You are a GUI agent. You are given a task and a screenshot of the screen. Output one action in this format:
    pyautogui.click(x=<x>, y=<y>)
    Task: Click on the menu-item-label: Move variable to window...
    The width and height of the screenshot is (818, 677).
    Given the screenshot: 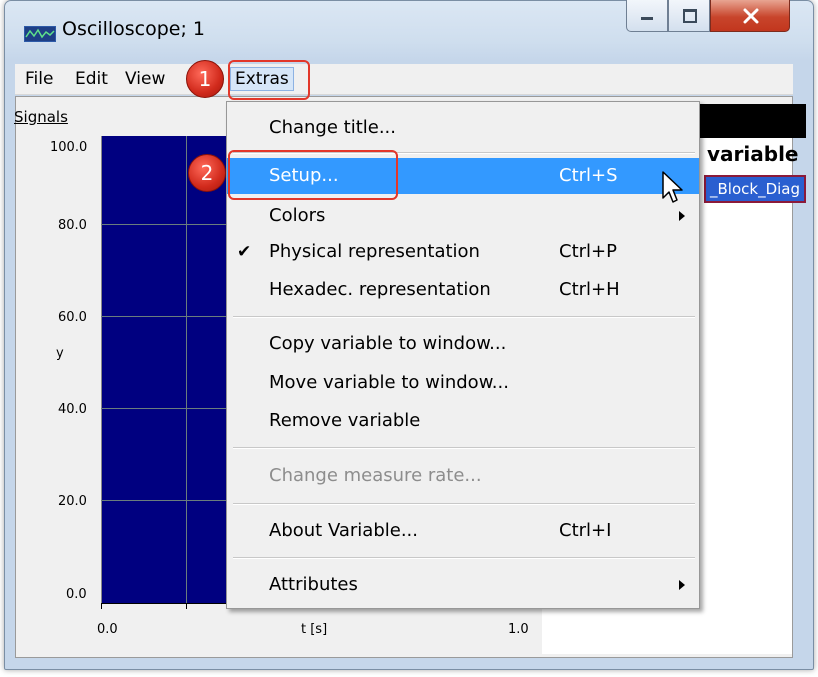 What is the action you would take?
    pyautogui.click(x=389, y=382)
    